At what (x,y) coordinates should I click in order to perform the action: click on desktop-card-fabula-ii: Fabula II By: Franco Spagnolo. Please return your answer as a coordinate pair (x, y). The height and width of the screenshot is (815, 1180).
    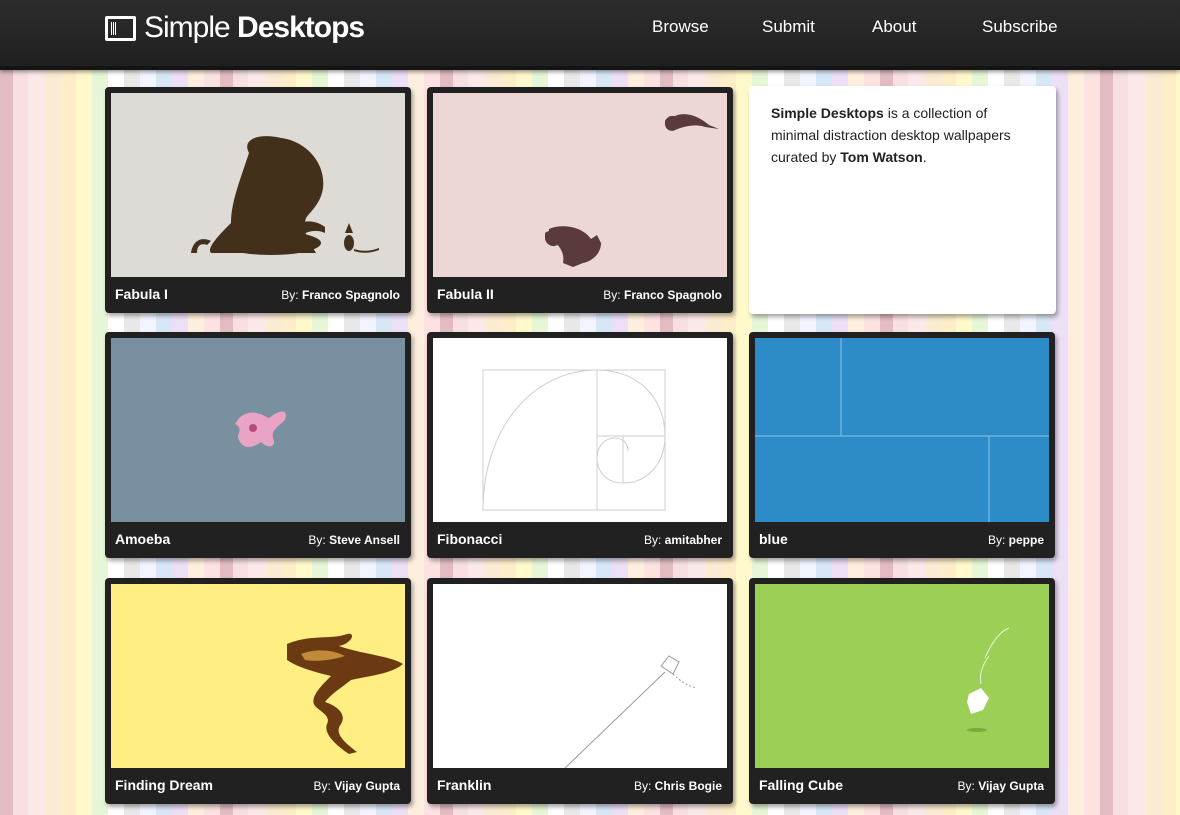
    Looking at the image, I should click on (580, 200).